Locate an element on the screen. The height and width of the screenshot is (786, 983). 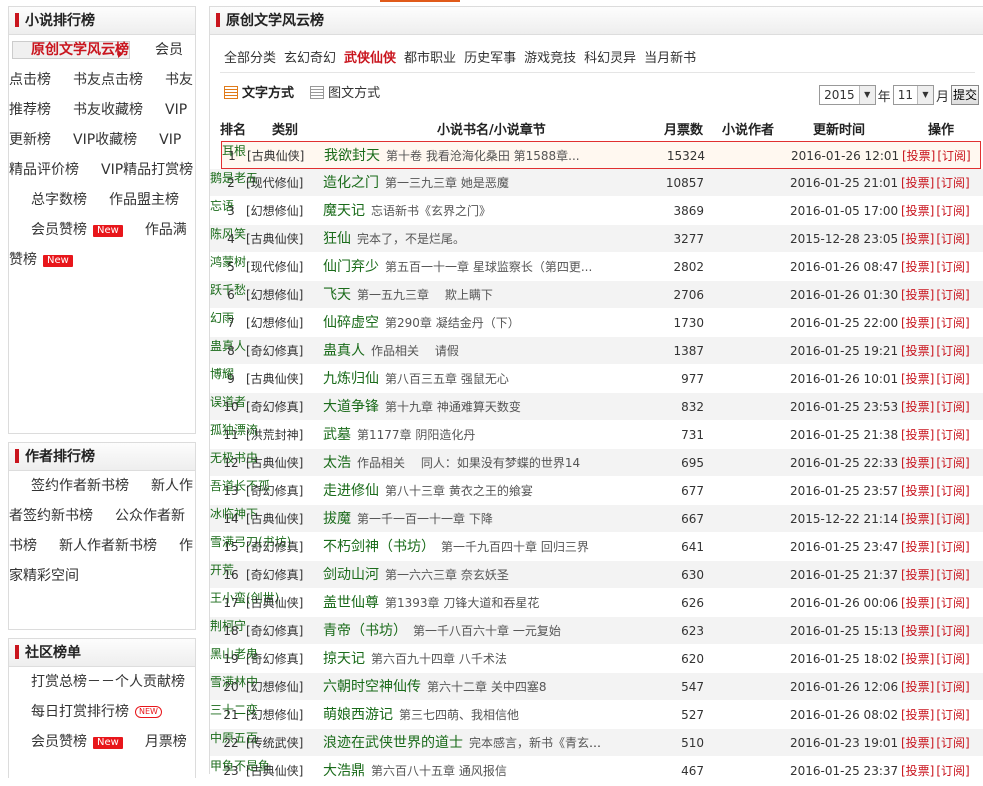
sidebar-item: 总字数榜 is located at coordinates (48, 200).